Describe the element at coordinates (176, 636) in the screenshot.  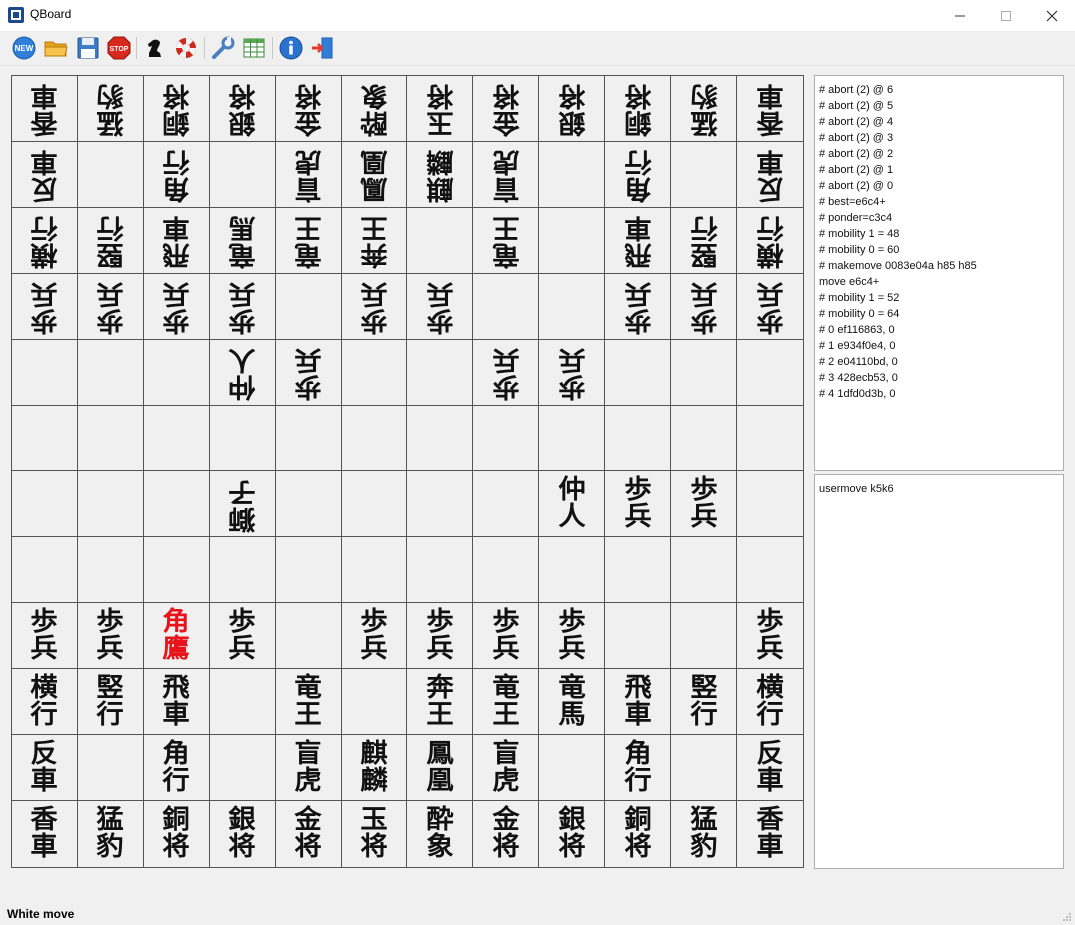
I see `board-square: 角鷹` at that location.